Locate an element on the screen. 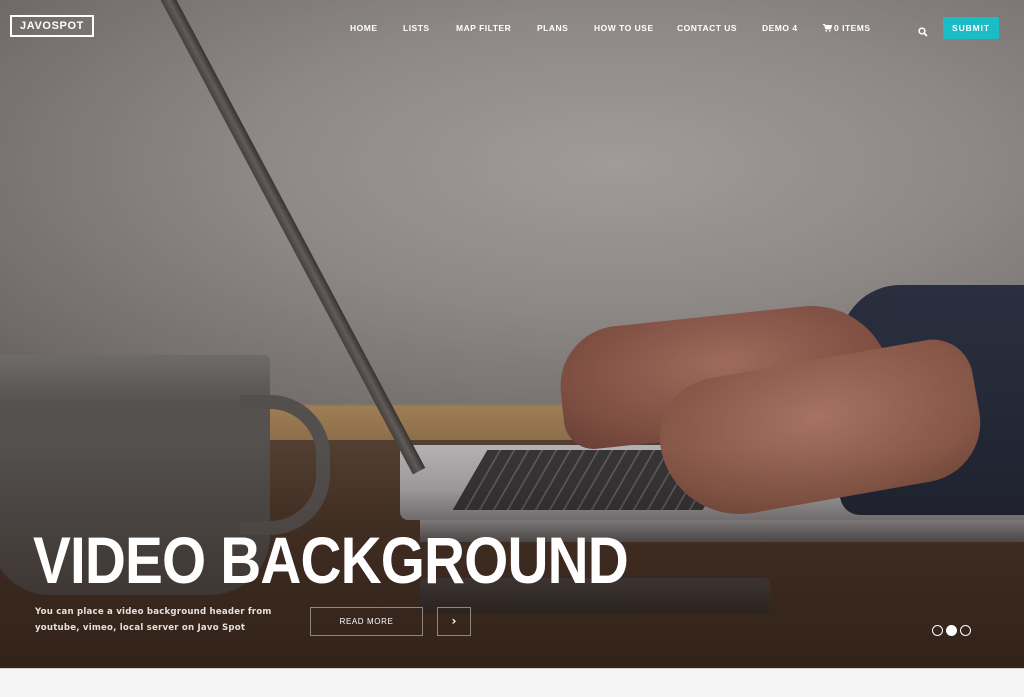  search-icon is located at coordinates (923, 31).